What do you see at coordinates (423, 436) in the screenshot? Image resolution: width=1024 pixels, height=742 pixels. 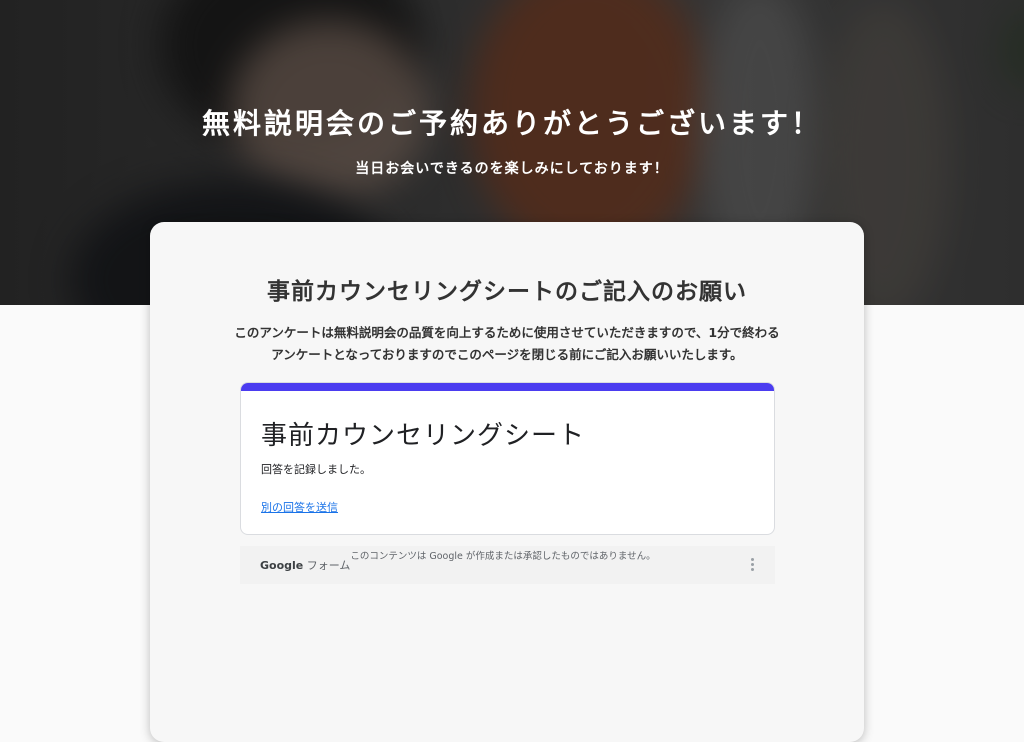 I see `form-title: 事前カウンセリングシート` at bounding box center [423, 436].